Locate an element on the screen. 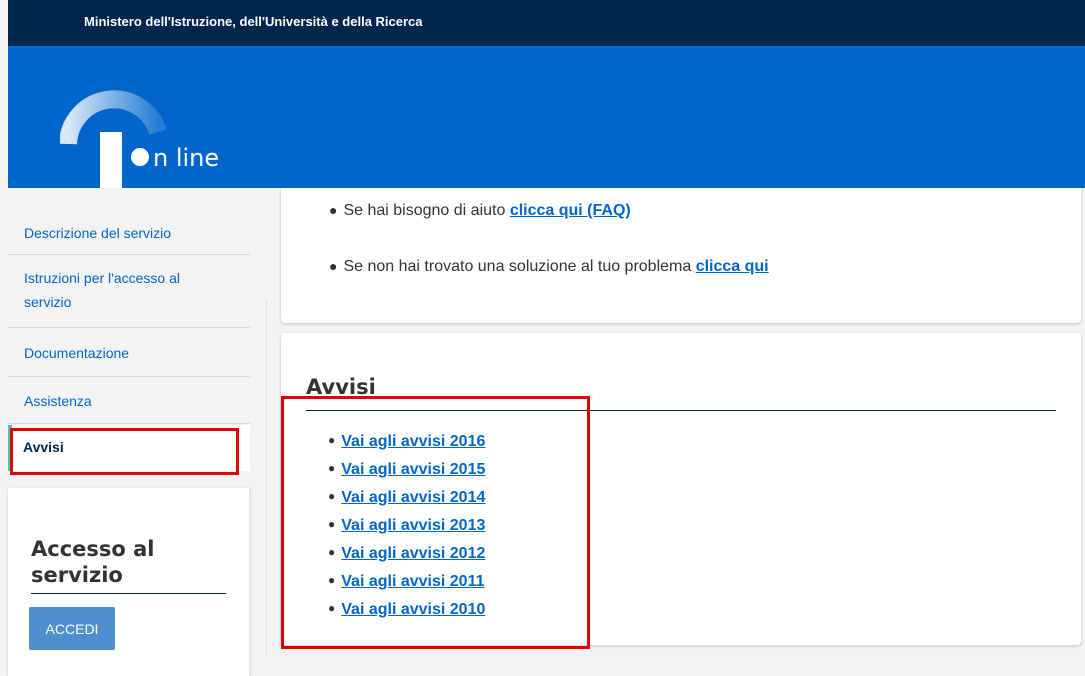 The height and width of the screenshot is (676, 1085). sidebar-item-descrizione: Descrizione del servizio is located at coordinates (129, 233).